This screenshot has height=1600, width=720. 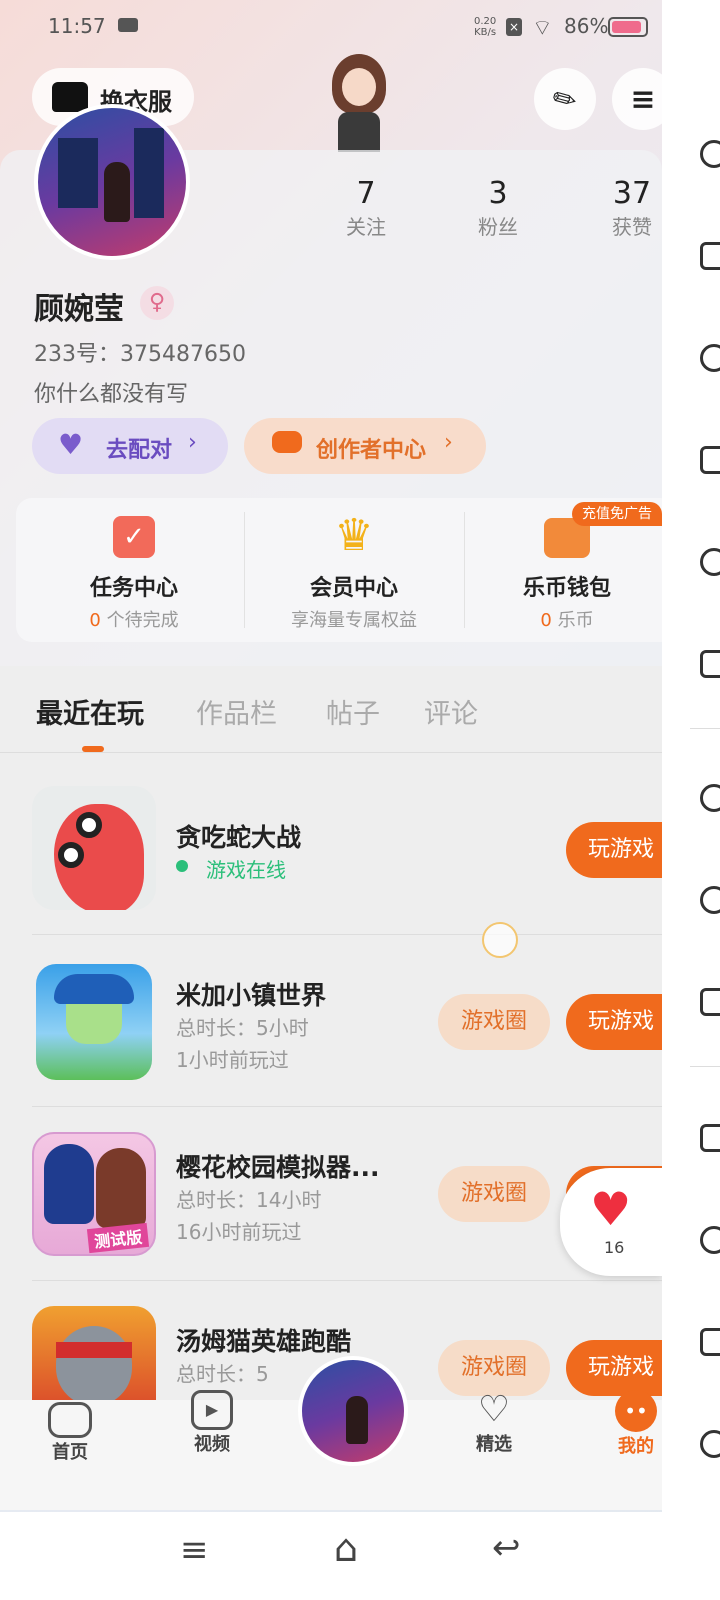 What do you see at coordinates (710, 664) in the screenshot?
I see `scan-icon` at bounding box center [710, 664].